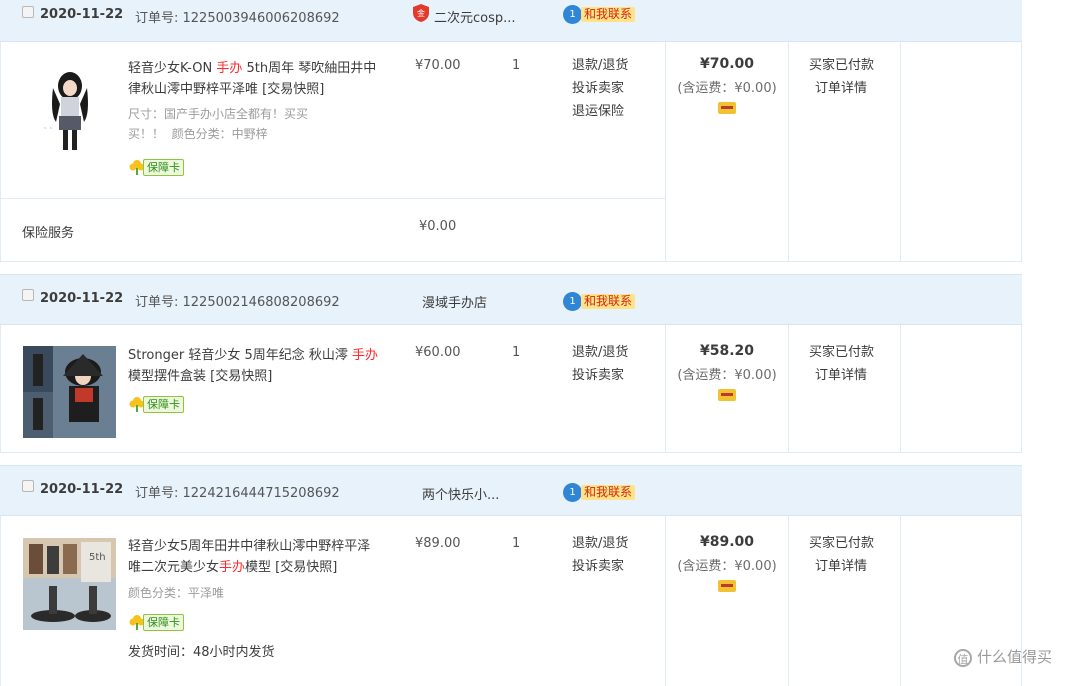  Describe the element at coordinates (97, 557) in the screenshot. I see `svg-text: 5th` at that location.